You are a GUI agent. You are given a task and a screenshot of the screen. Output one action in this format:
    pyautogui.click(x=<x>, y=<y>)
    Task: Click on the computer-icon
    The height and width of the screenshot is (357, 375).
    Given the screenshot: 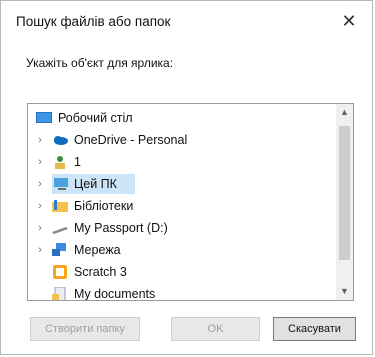 What is the action you would take?
    pyautogui.click(x=61, y=184)
    